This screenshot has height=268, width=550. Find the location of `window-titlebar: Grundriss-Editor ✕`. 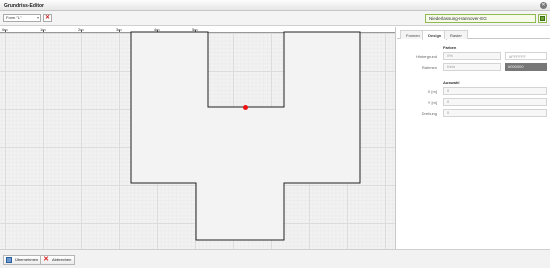

window-titlebar: Grundriss-Editor ✕ is located at coordinates (275, 5).